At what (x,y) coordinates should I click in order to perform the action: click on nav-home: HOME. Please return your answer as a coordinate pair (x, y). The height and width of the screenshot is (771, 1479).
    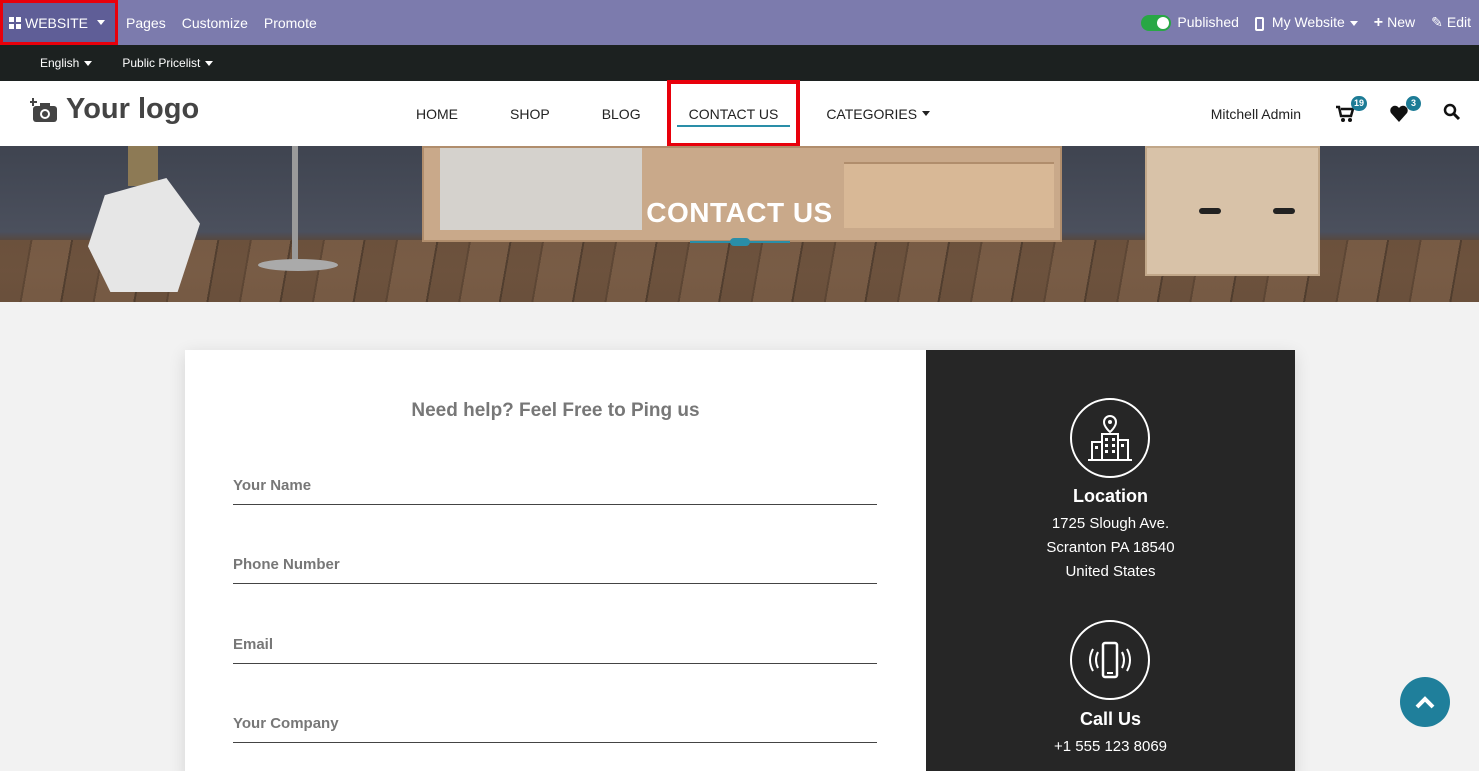
    Looking at the image, I should click on (437, 113).